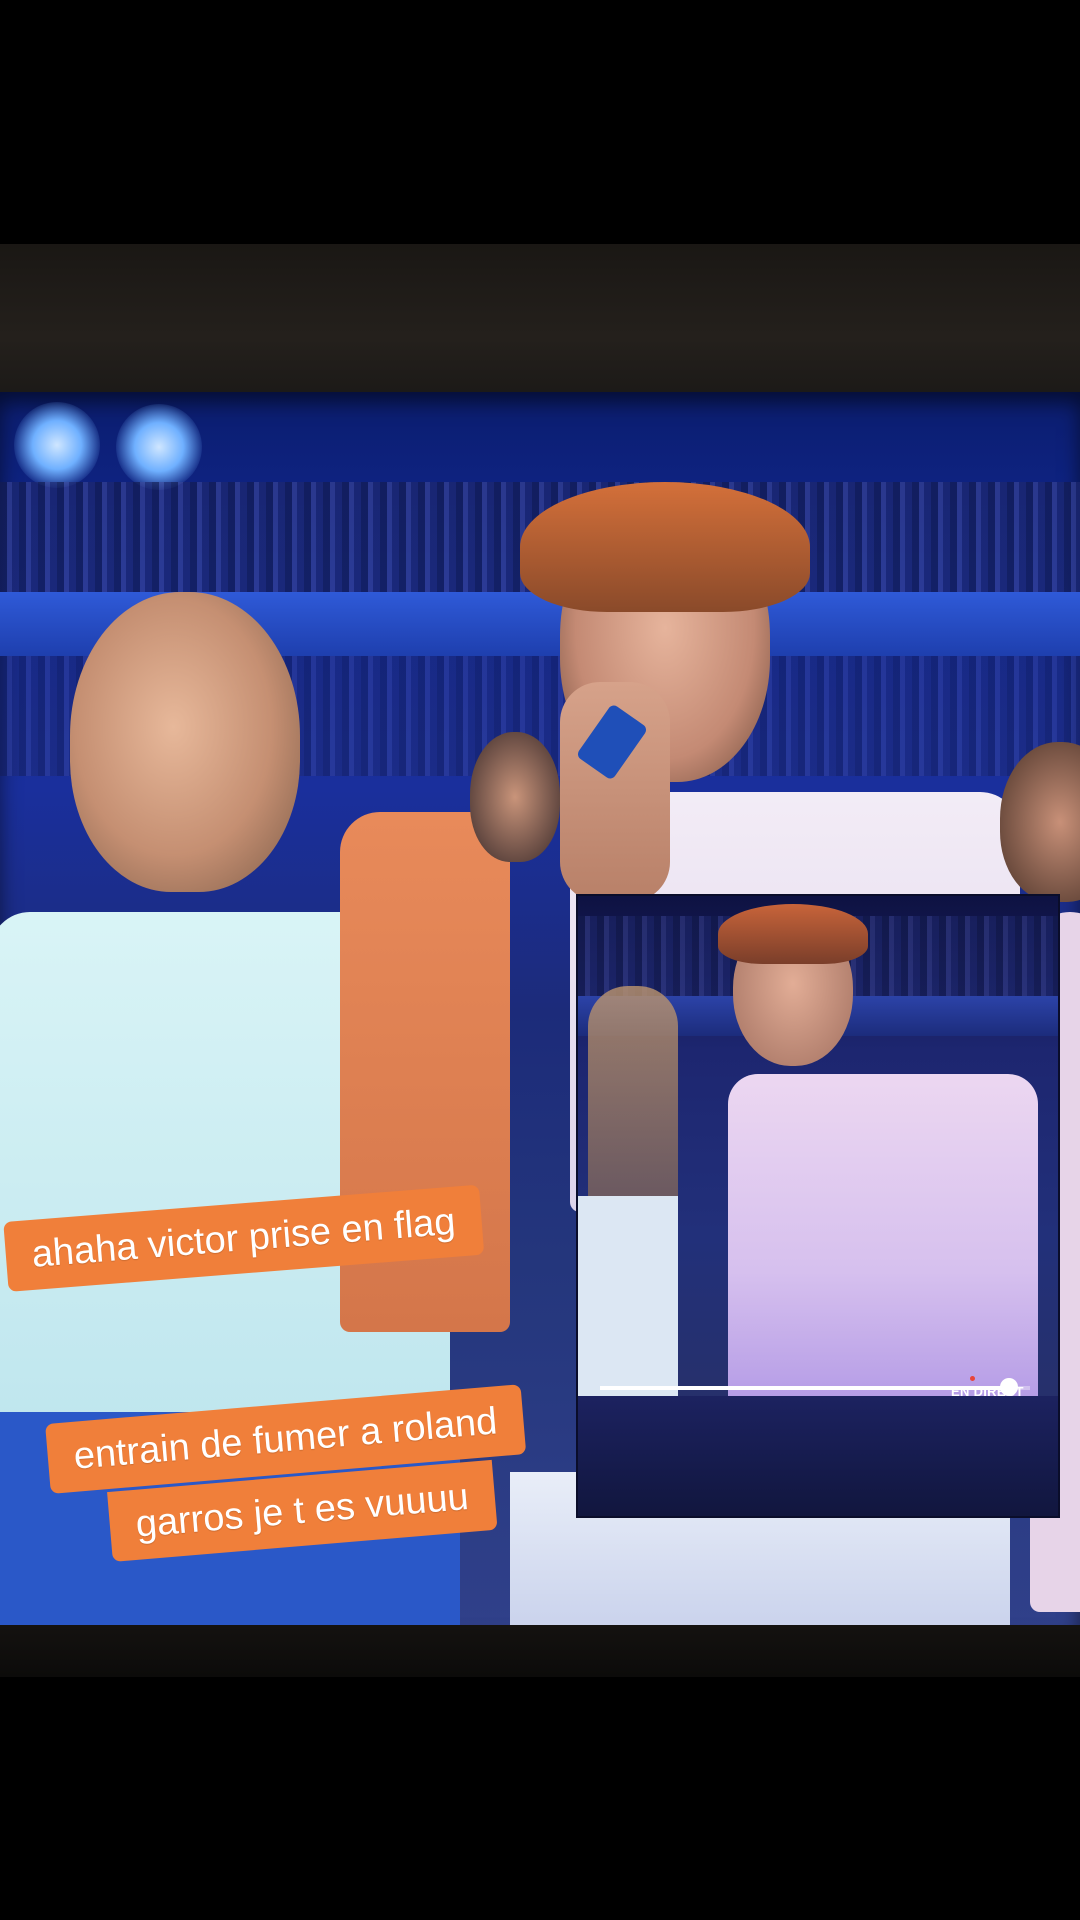 The image size is (1080, 1920). What do you see at coordinates (628, 1306) in the screenshot?
I see `inset-woman-shirt` at bounding box center [628, 1306].